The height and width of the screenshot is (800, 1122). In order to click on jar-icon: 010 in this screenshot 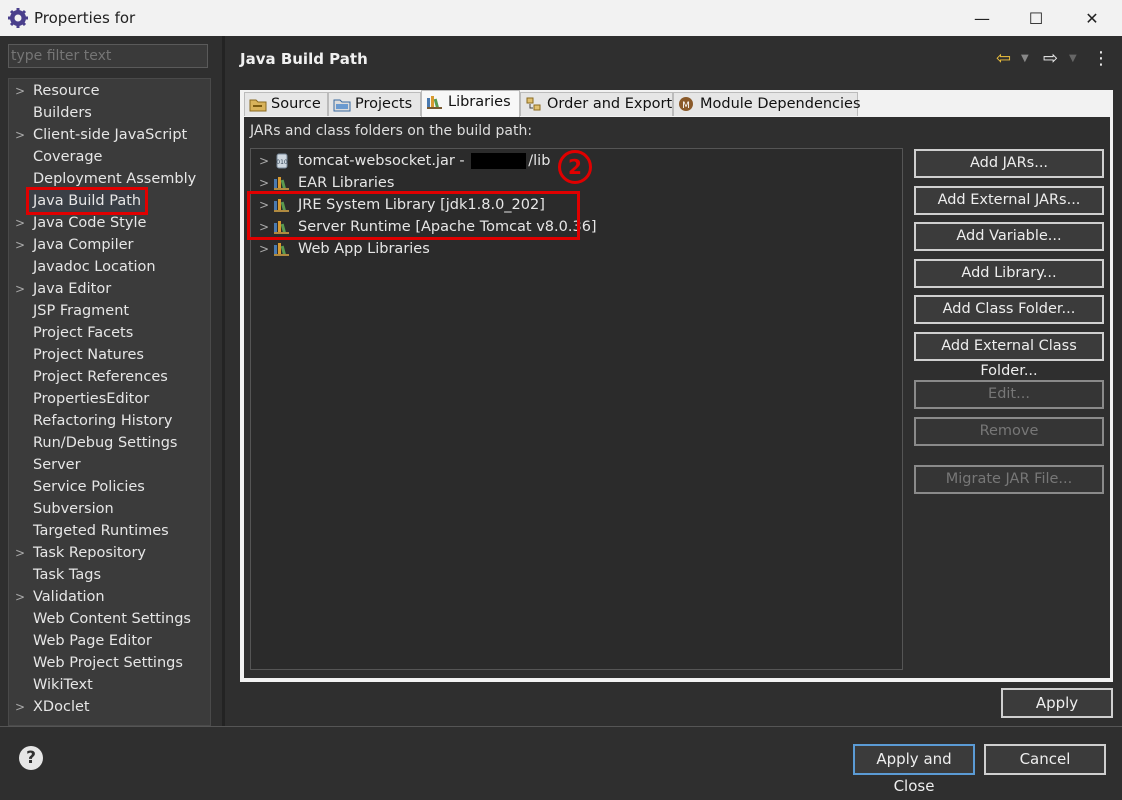, I will do `click(282, 161)`.